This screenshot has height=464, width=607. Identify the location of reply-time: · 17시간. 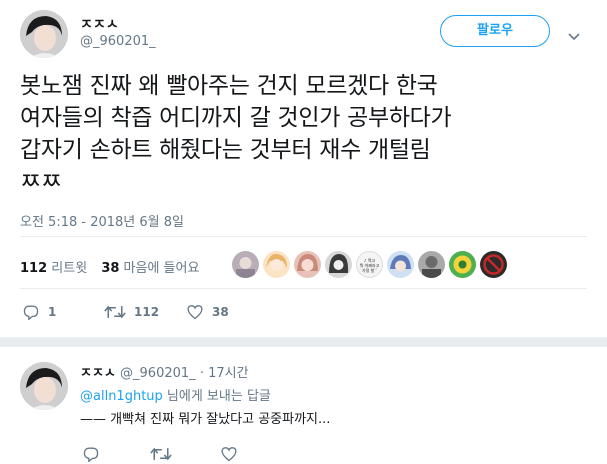
(224, 373).